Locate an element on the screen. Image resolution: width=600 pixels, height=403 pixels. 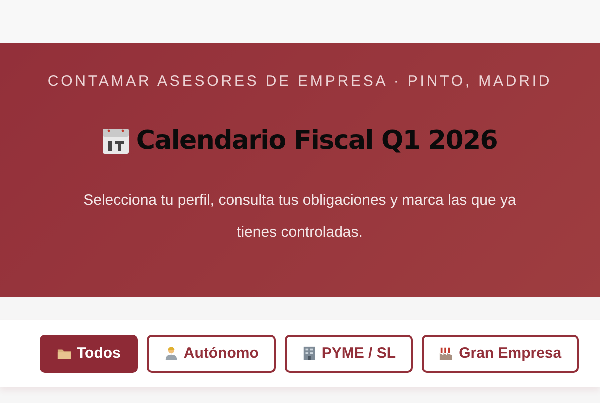
page-title: Calendario Fiscal Q1 2026 is located at coordinates (317, 141).